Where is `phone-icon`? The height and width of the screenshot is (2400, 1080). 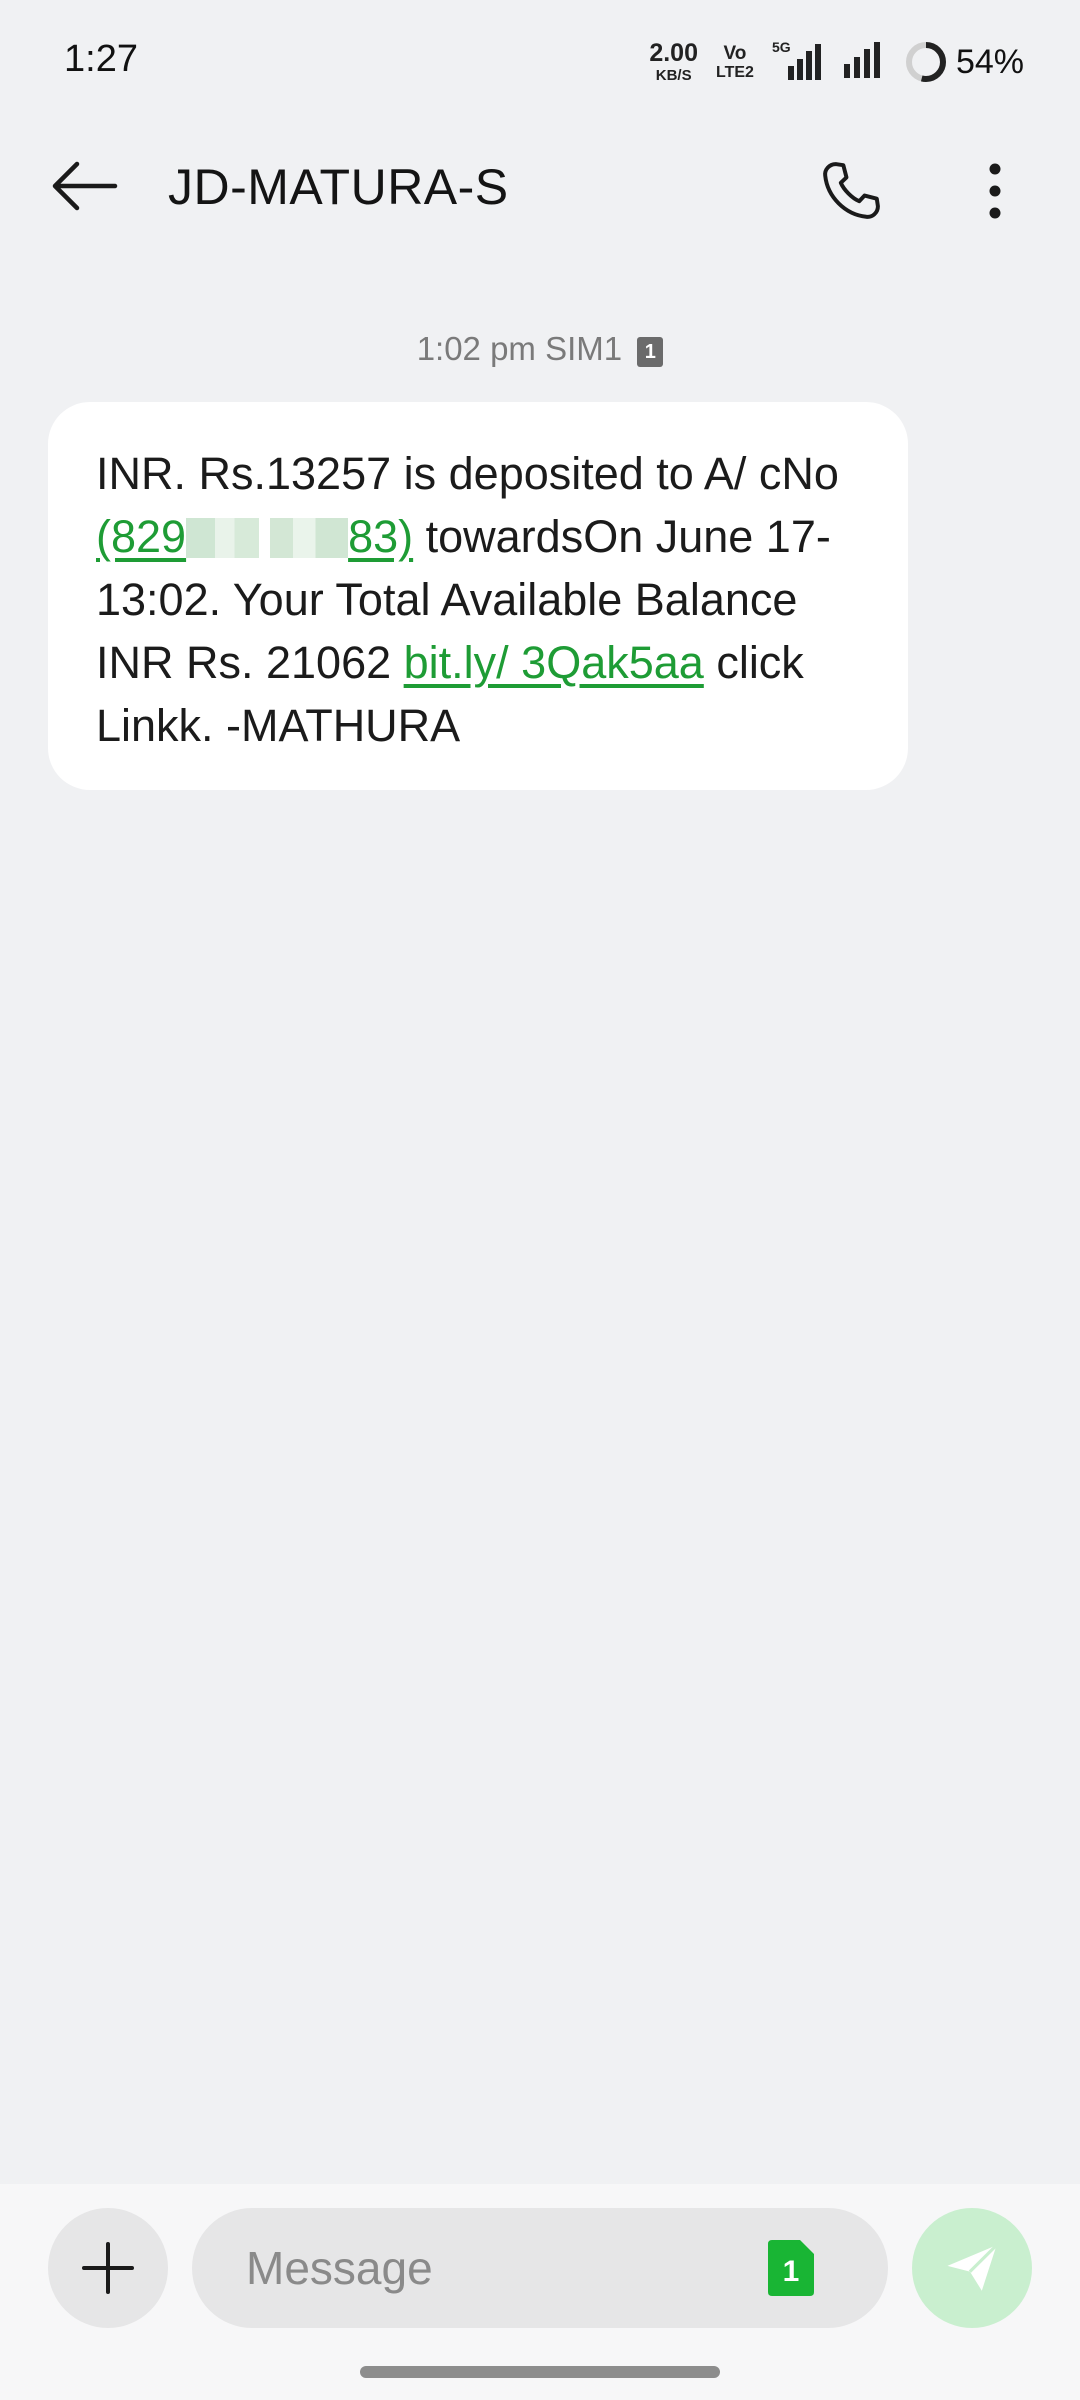 phone-icon is located at coordinates (851, 190).